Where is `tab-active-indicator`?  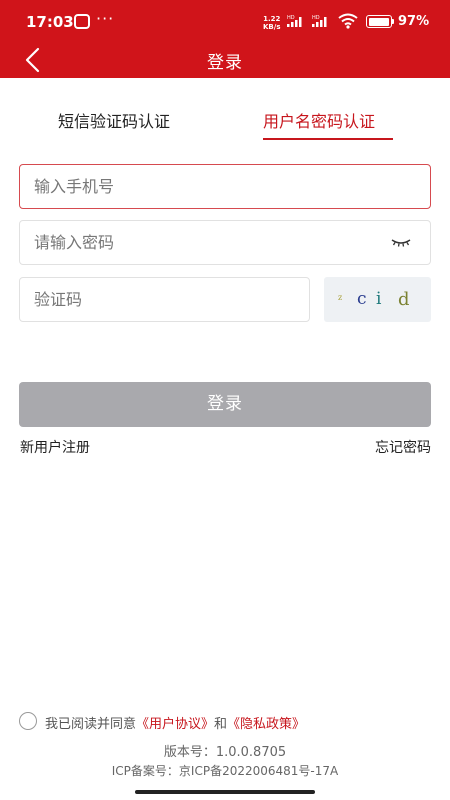 tab-active-indicator is located at coordinates (328, 139).